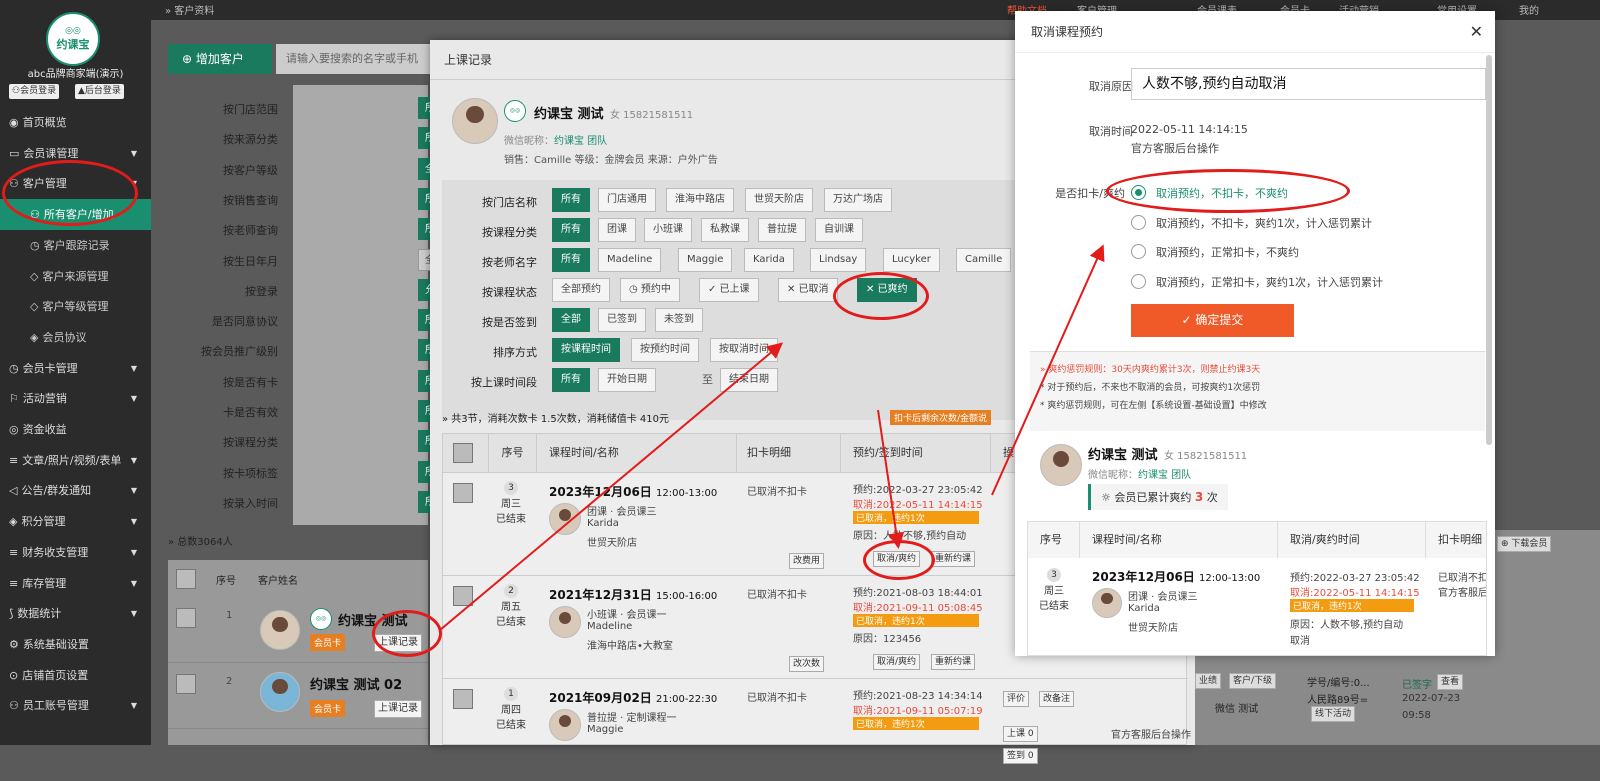 Image resolution: width=1600 pixels, height=781 pixels. What do you see at coordinates (1020, 756) in the screenshot?
I see `bg-side-button: 签到 0` at bounding box center [1020, 756].